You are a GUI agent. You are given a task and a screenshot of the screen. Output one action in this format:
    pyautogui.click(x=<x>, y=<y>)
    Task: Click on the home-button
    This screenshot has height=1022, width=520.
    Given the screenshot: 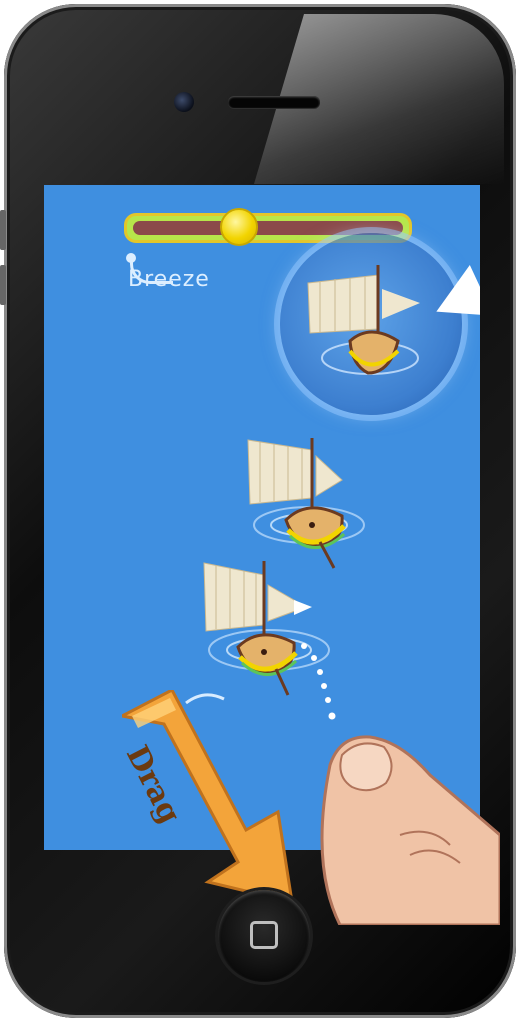 What is the action you would take?
    pyautogui.click(x=264, y=936)
    